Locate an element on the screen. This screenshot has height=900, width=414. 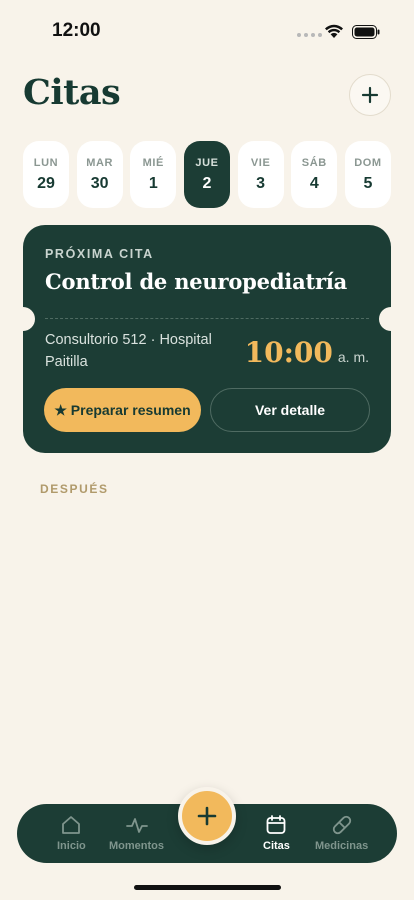
signal-icon is located at coordinates (309, 35).